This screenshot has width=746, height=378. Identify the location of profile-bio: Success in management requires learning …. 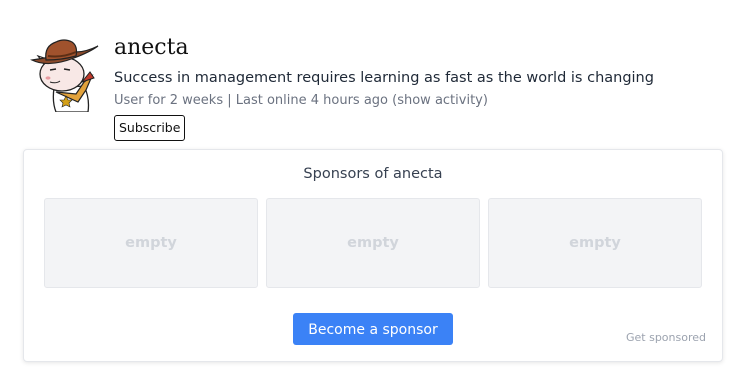
(384, 78).